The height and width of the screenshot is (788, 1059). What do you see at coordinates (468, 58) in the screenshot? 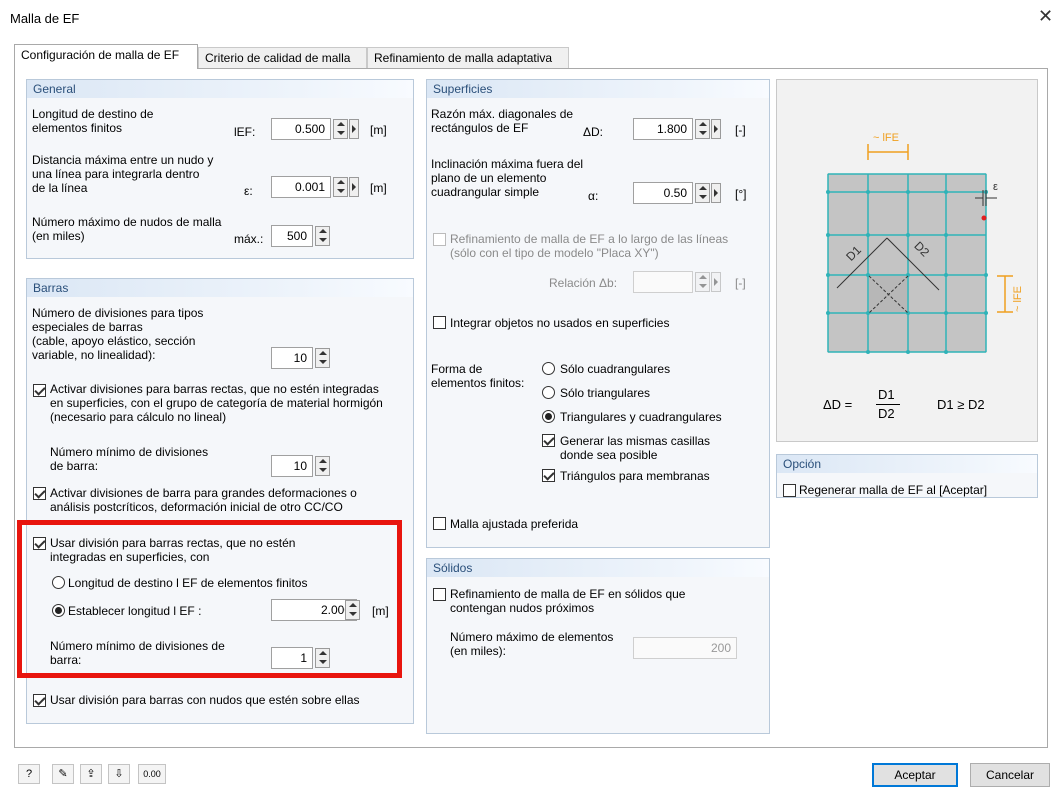
I see `tab-adaptive-refinement: Refinamiento de malla adaptativa` at bounding box center [468, 58].